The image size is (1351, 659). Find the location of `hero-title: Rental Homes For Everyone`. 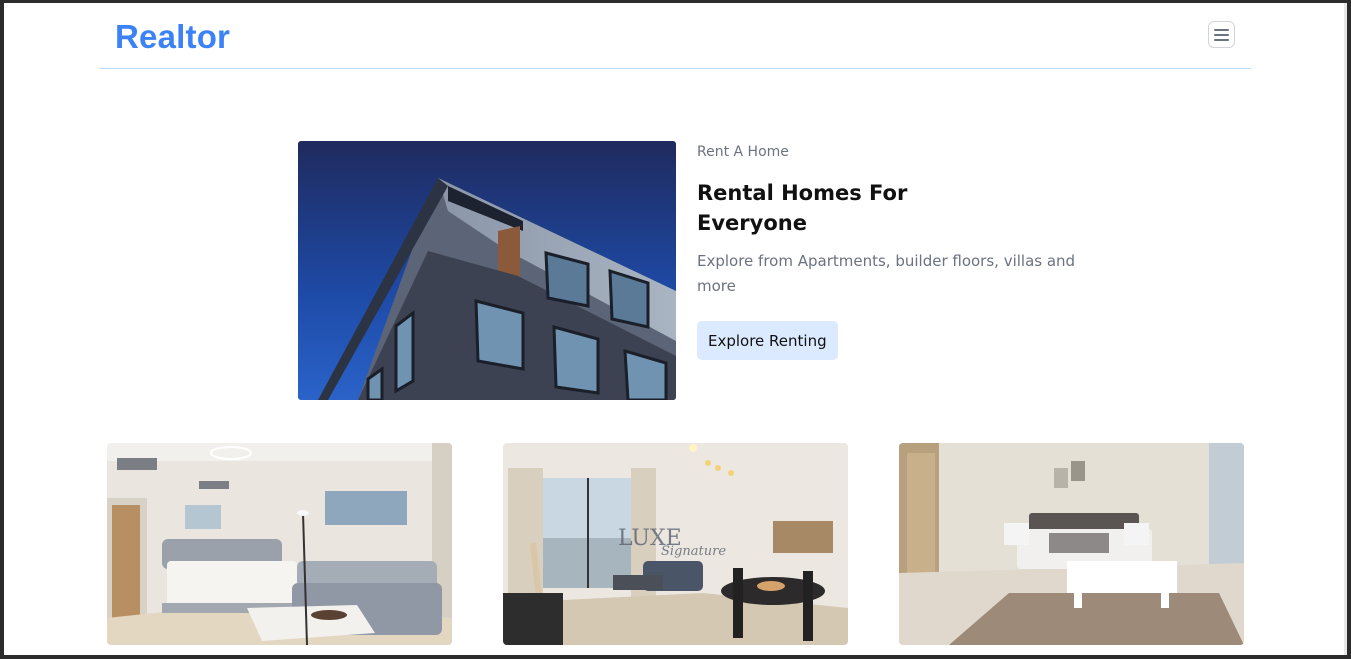

hero-title: Rental Homes For Everyone is located at coordinates (802, 208).